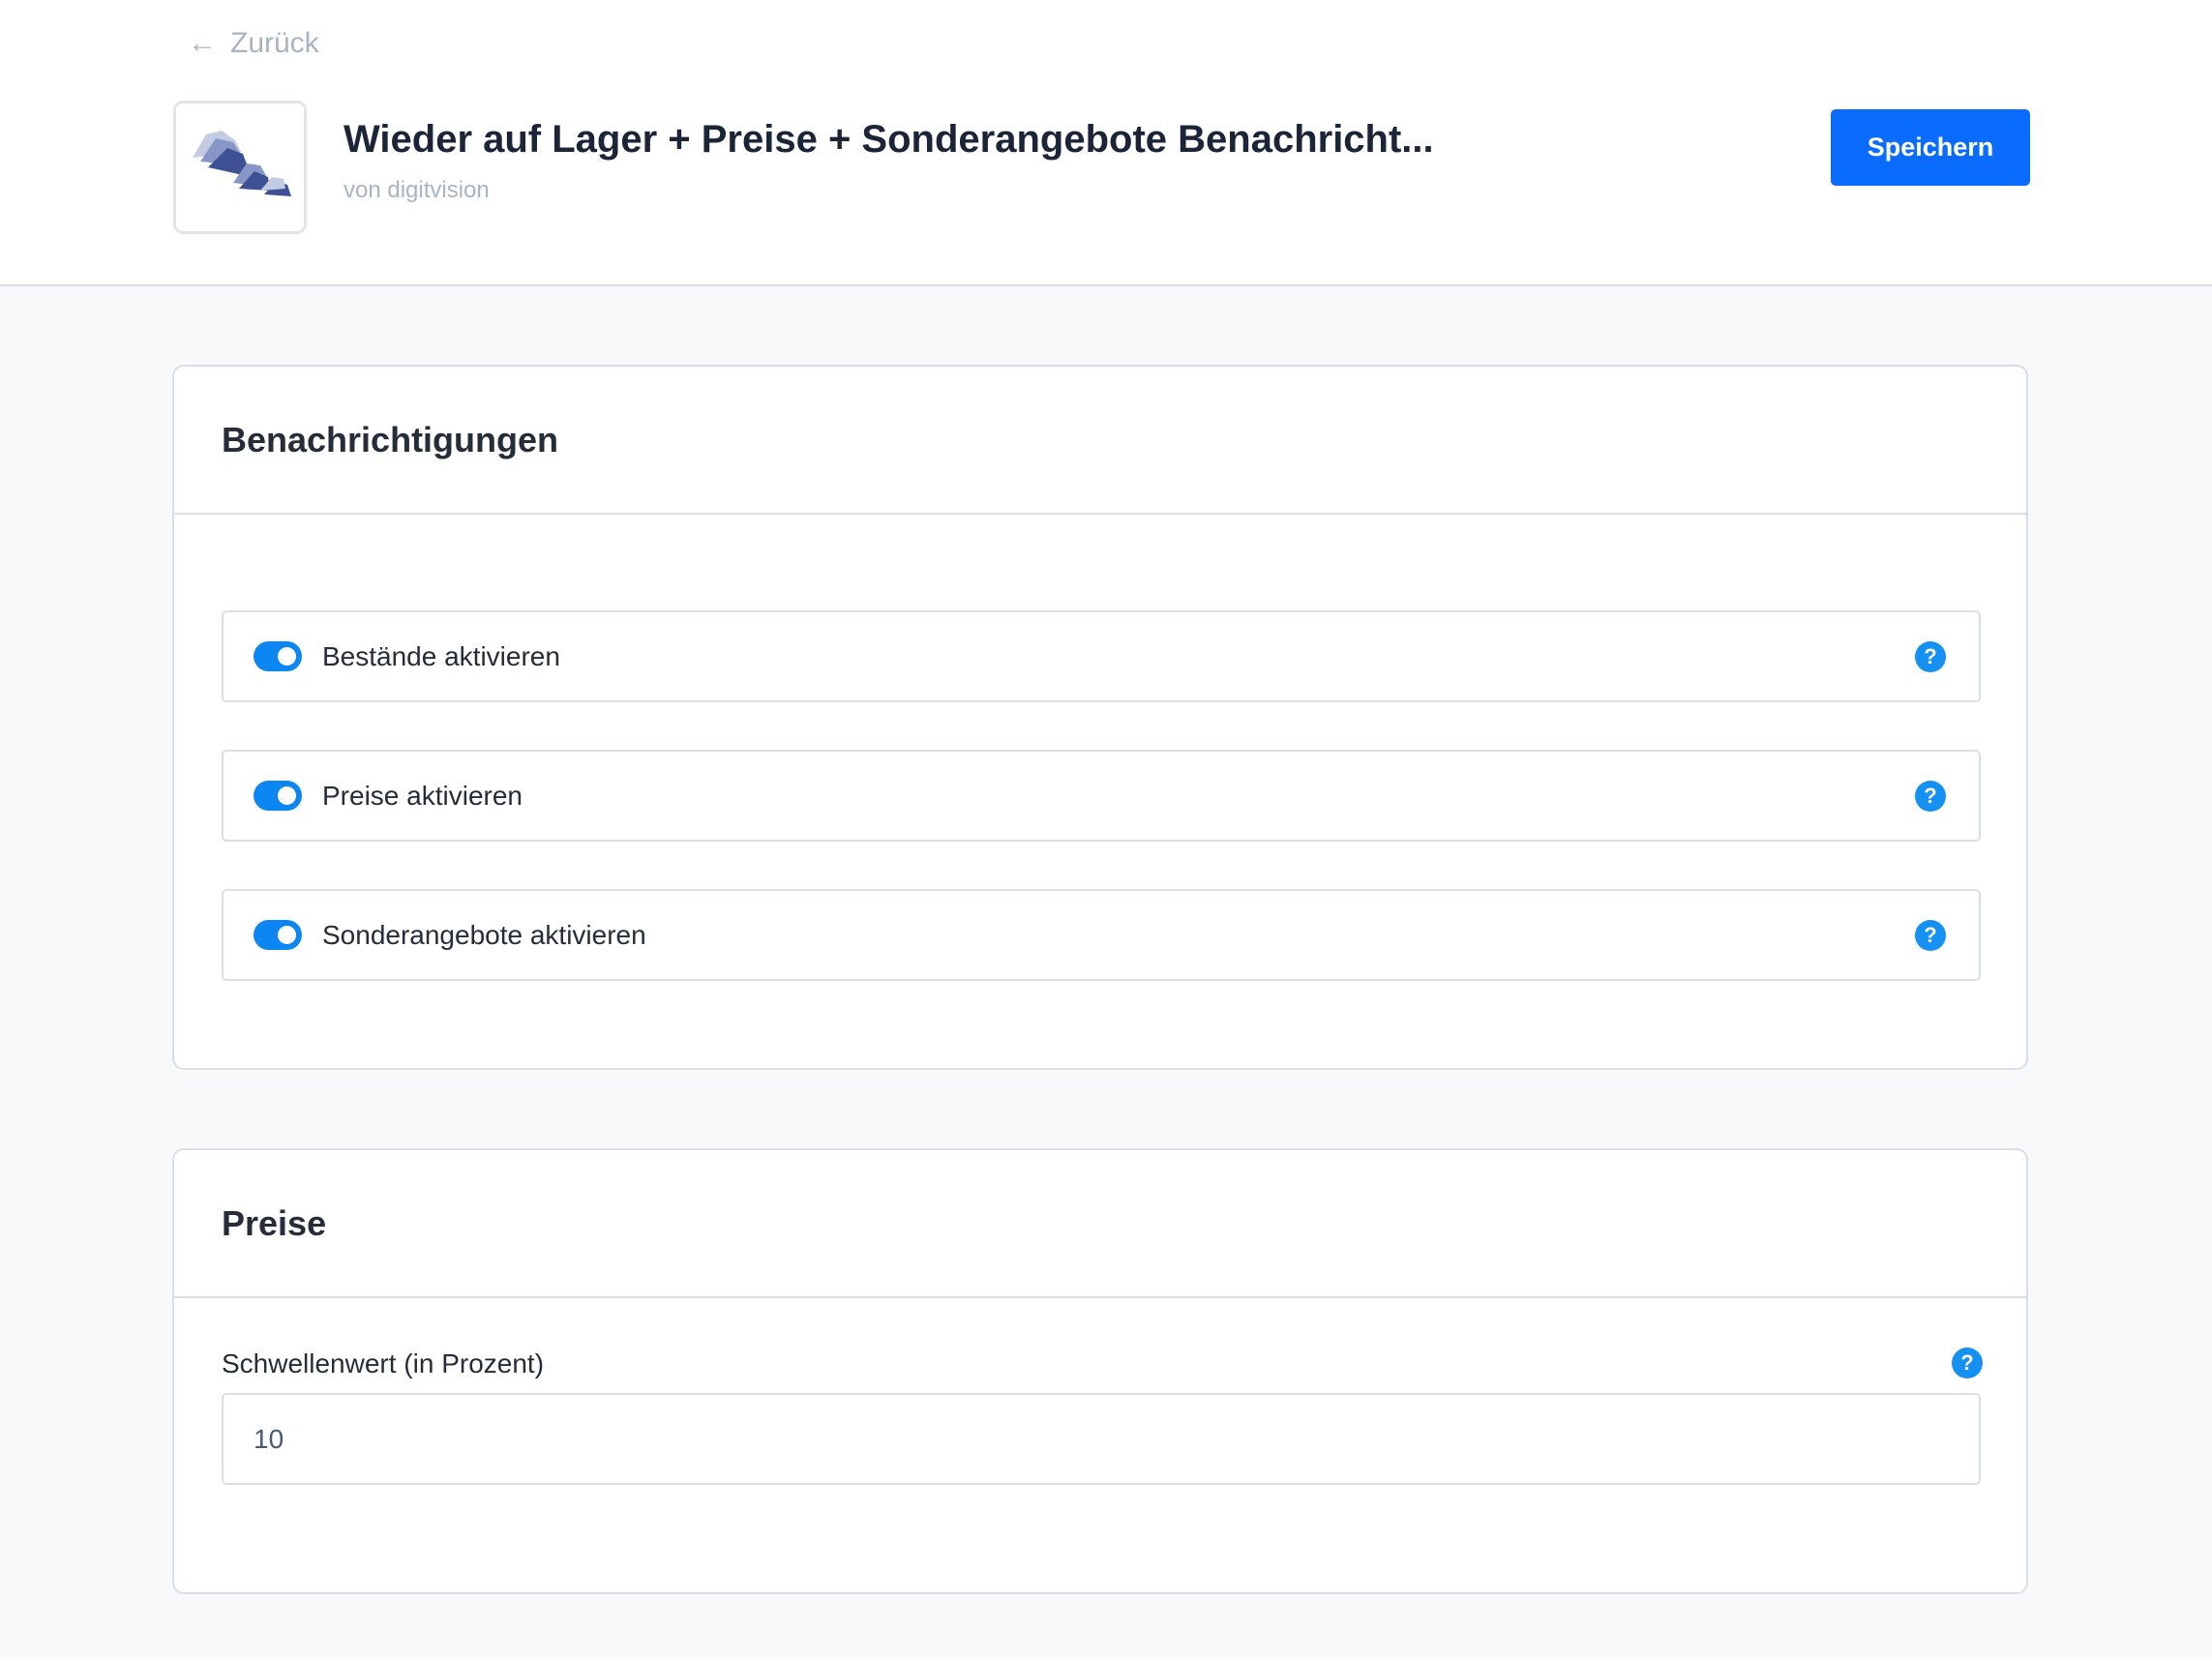 The height and width of the screenshot is (1659, 2212). What do you see at coordinates (1101, 935) in the screenshot?
I see `toggle-row-special-offers: Sonderangebote aktivieren ?` at bounding box center [1101, 935].